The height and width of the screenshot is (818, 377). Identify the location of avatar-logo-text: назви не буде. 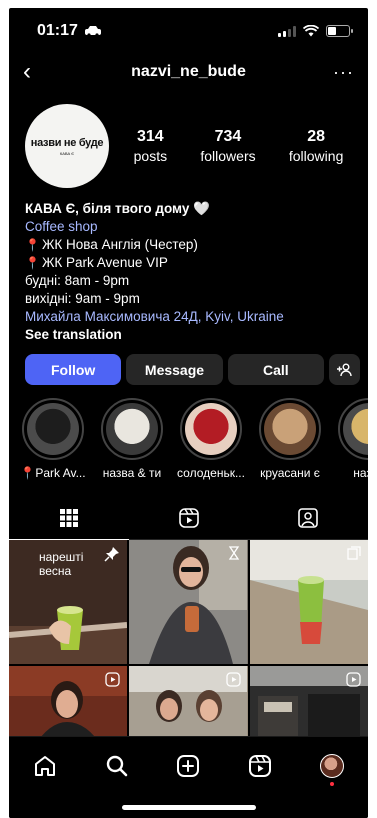
(67, 142).